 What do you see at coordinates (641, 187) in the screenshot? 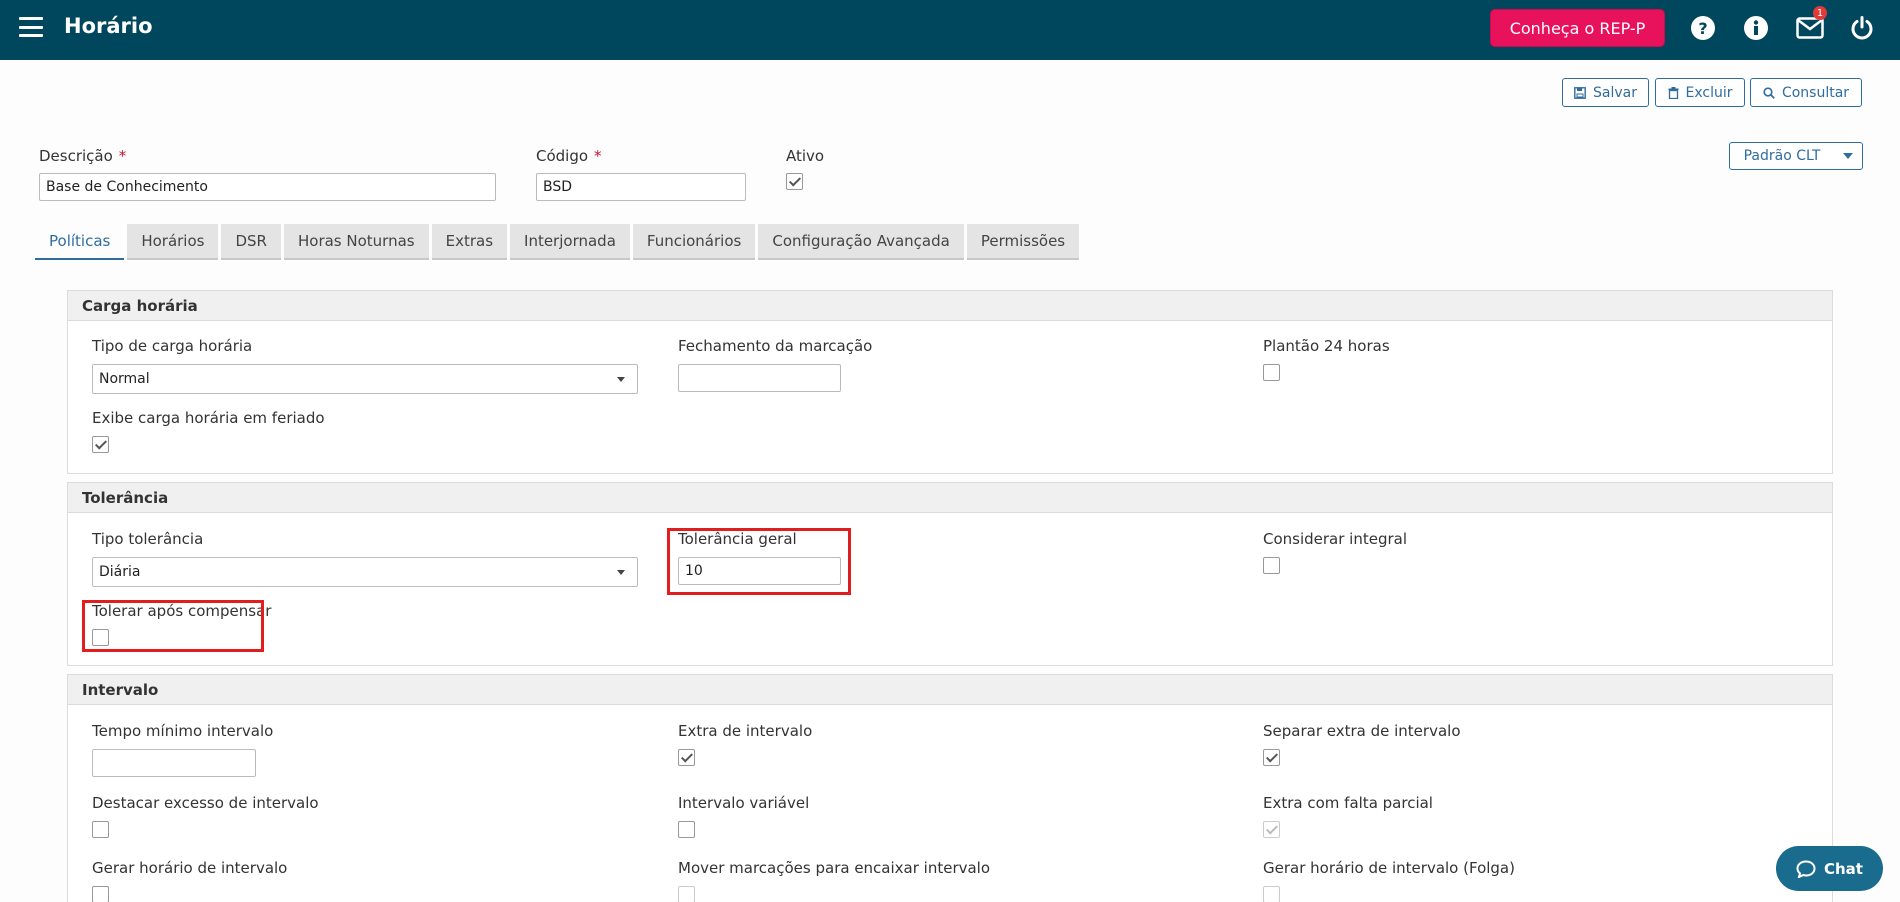
I see `codigo-field: BSD` at bounding box center [641, 187].